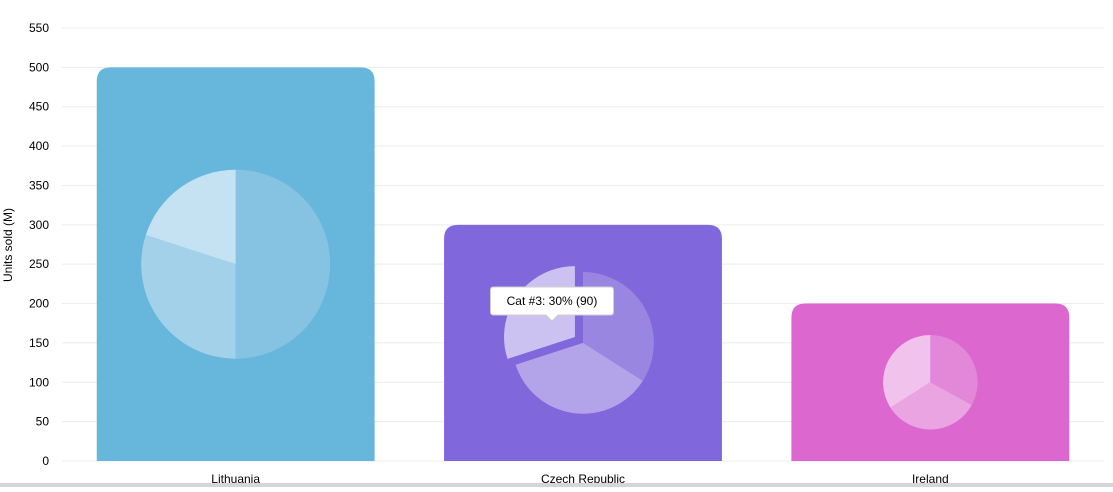 The image size is (1113, 492). I want to click on y-tick-label: 350, so click(39, 185).